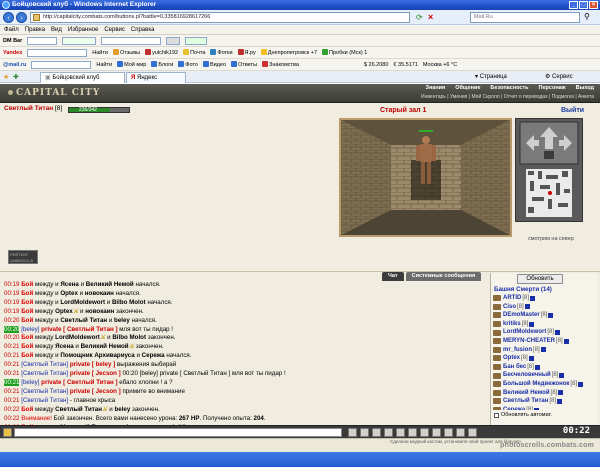  Describe the element at coordinates (525, 17) in the screenshot. I see `search-input: Mail.Ru` at that location.